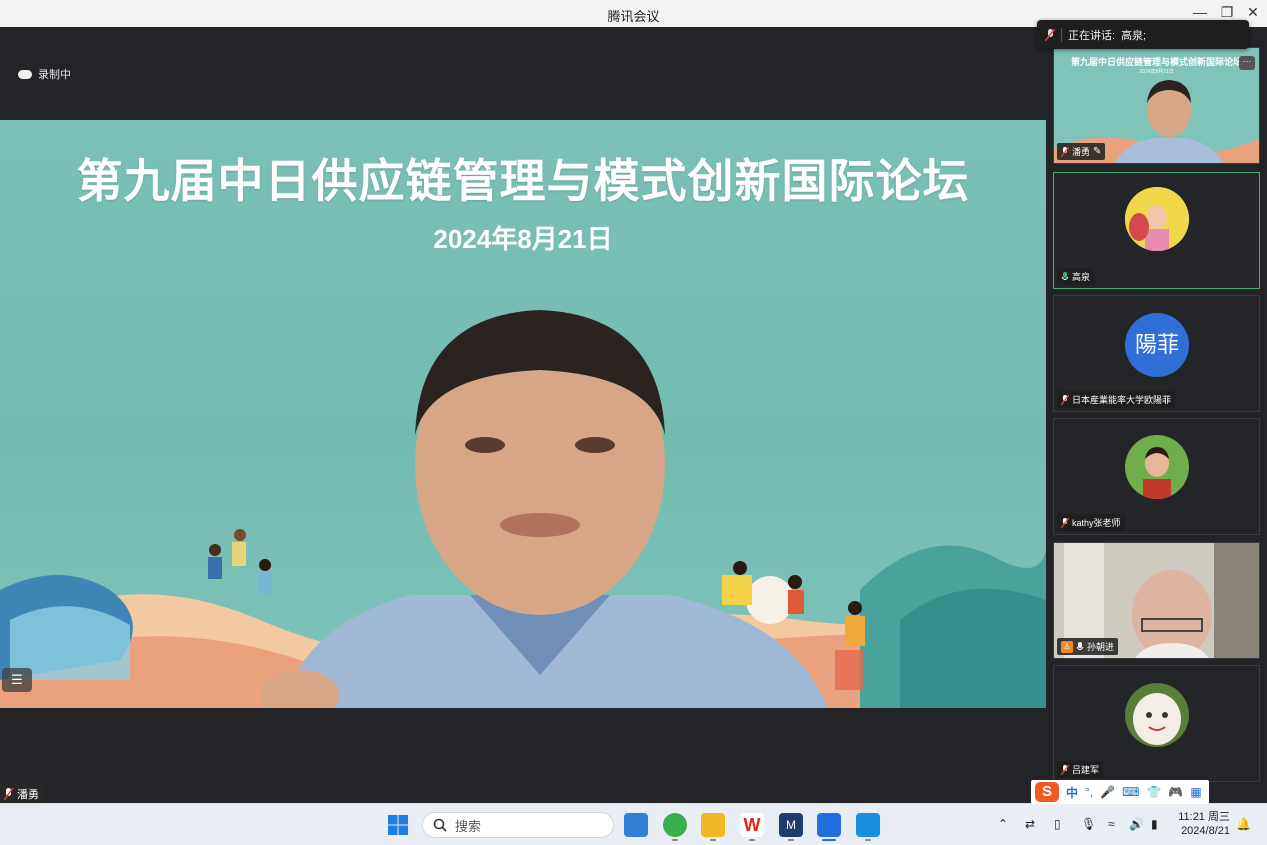 The height and width of the screenshot is (845, 1267). What do you see at coordinates (1136, 824) in the screenshot?
I see `volume-icon: 🔊` at bounding box center [1136, 824].